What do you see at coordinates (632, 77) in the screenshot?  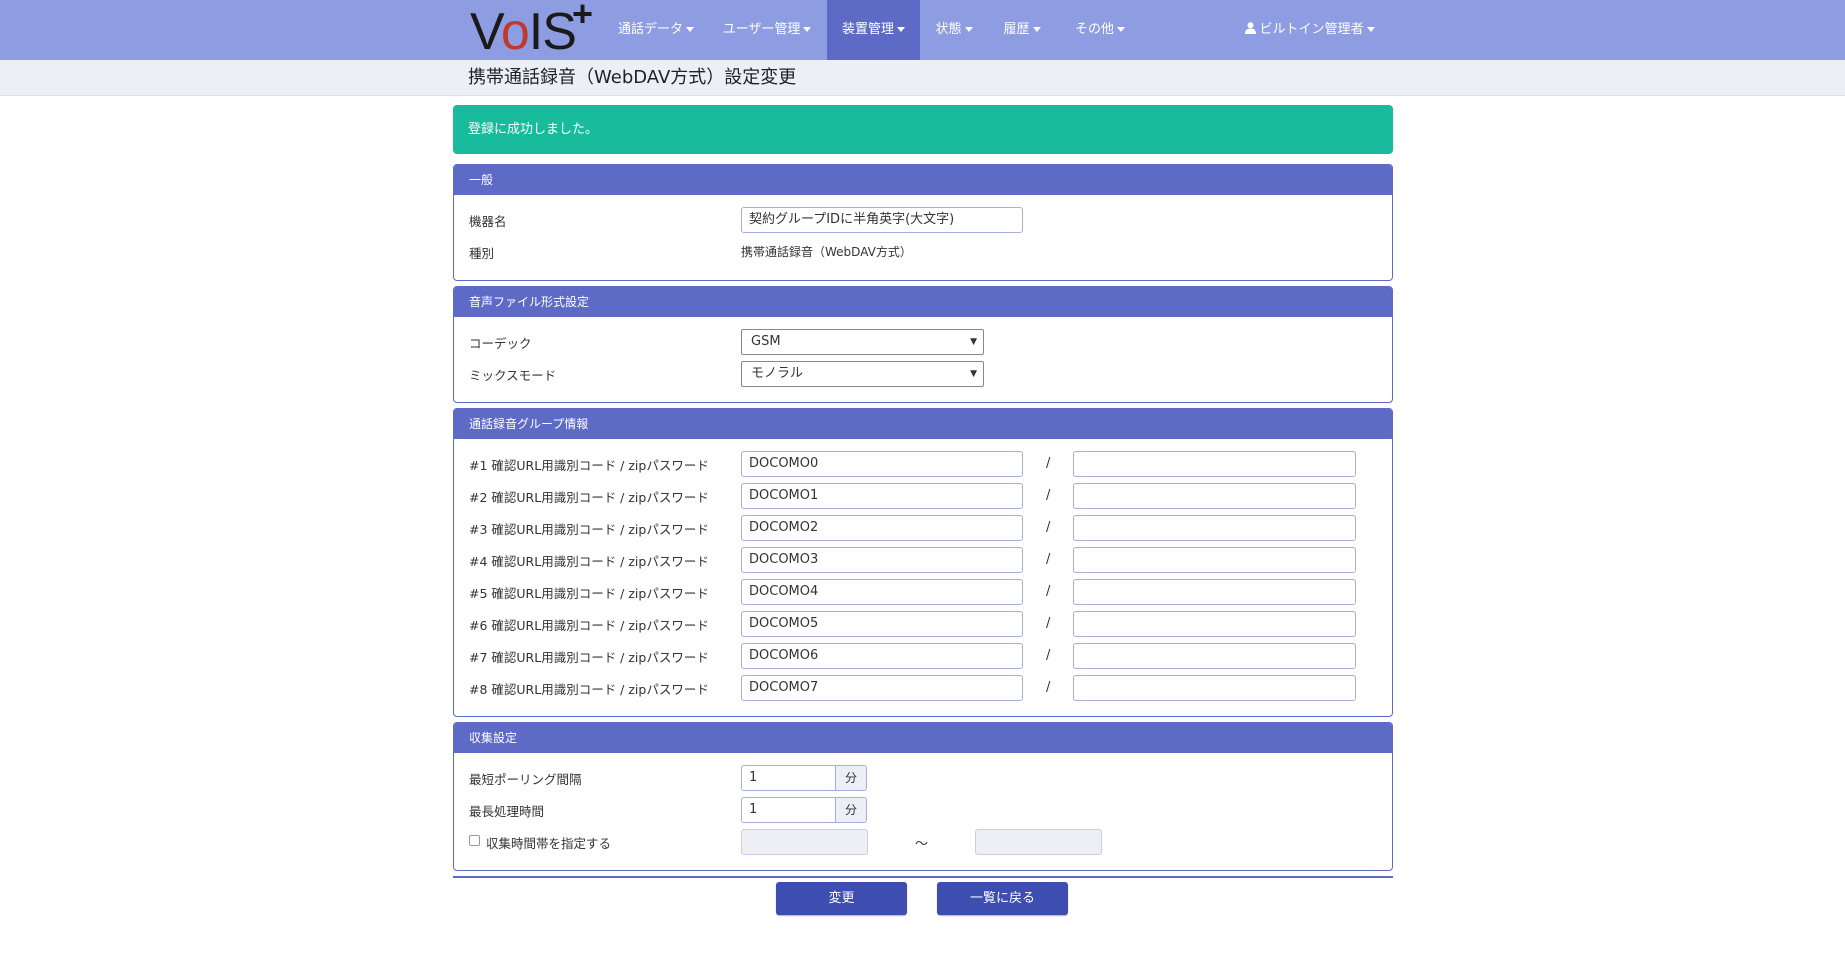 I see `page-title: 携帯通話録音（WebDAV方式）設定変更` at bounding box center [632, 77].